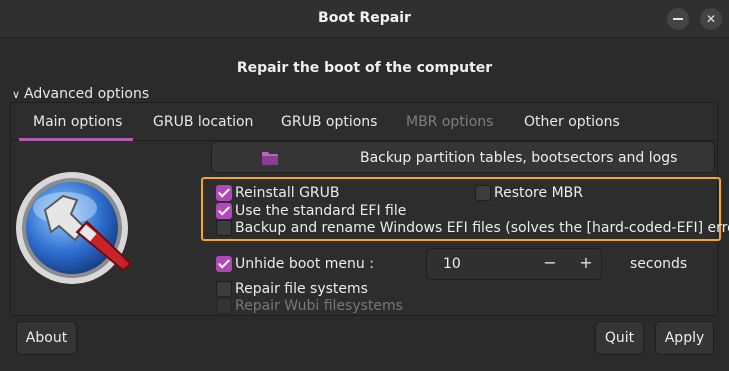  Describe the element at coordinates (304, 264) in the screenshot. I see `unhide-boot-menu-label: Unhide boot menu :` at that location.